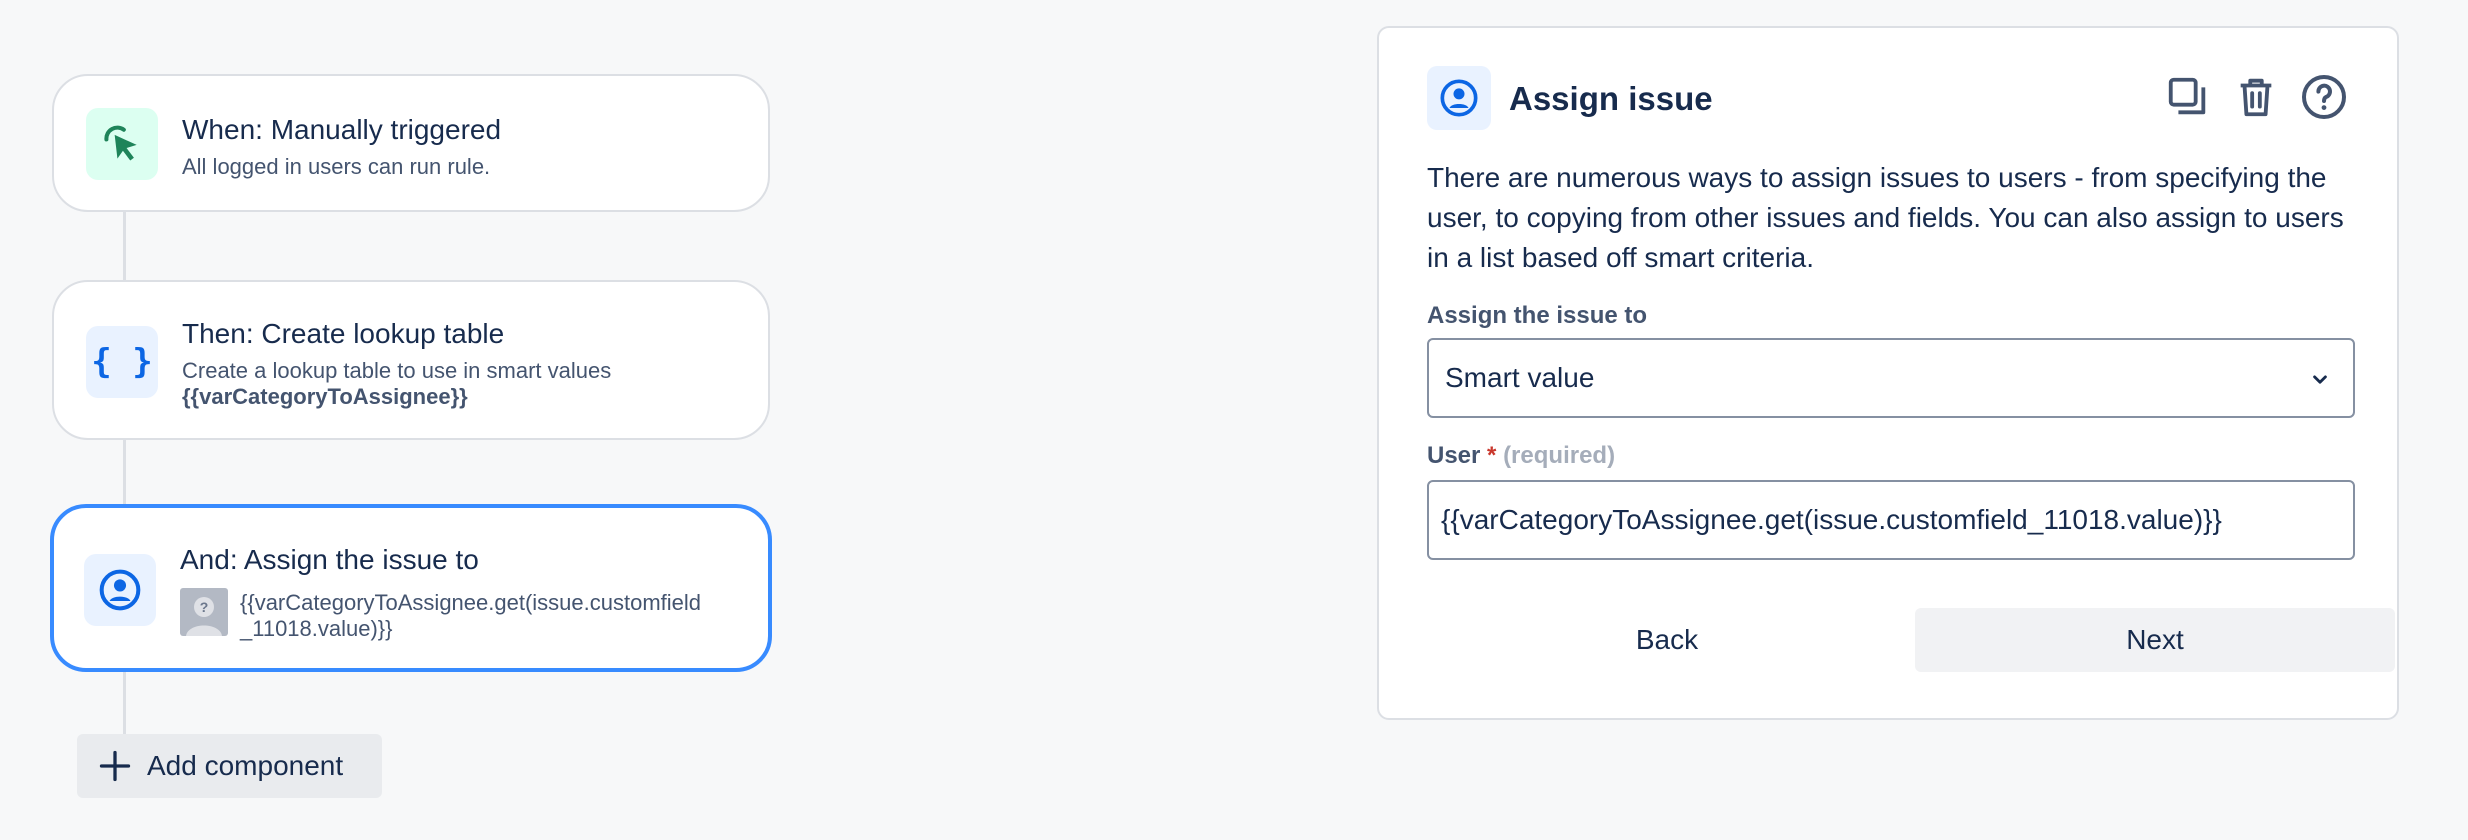  What do you see at coordinates (245, 765) in the screenshot?
I see `add-component-label: Add component` at bounding box center [245, 765].